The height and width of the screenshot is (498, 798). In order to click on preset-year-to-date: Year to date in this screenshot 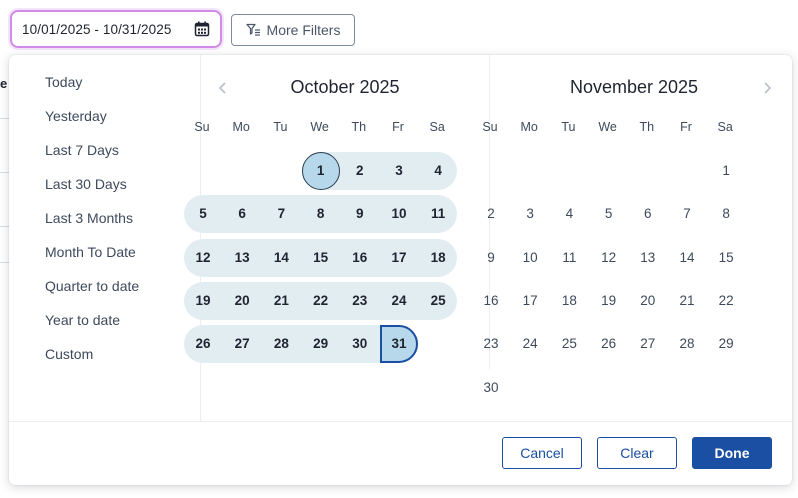, I will do `click(82, 320)`.